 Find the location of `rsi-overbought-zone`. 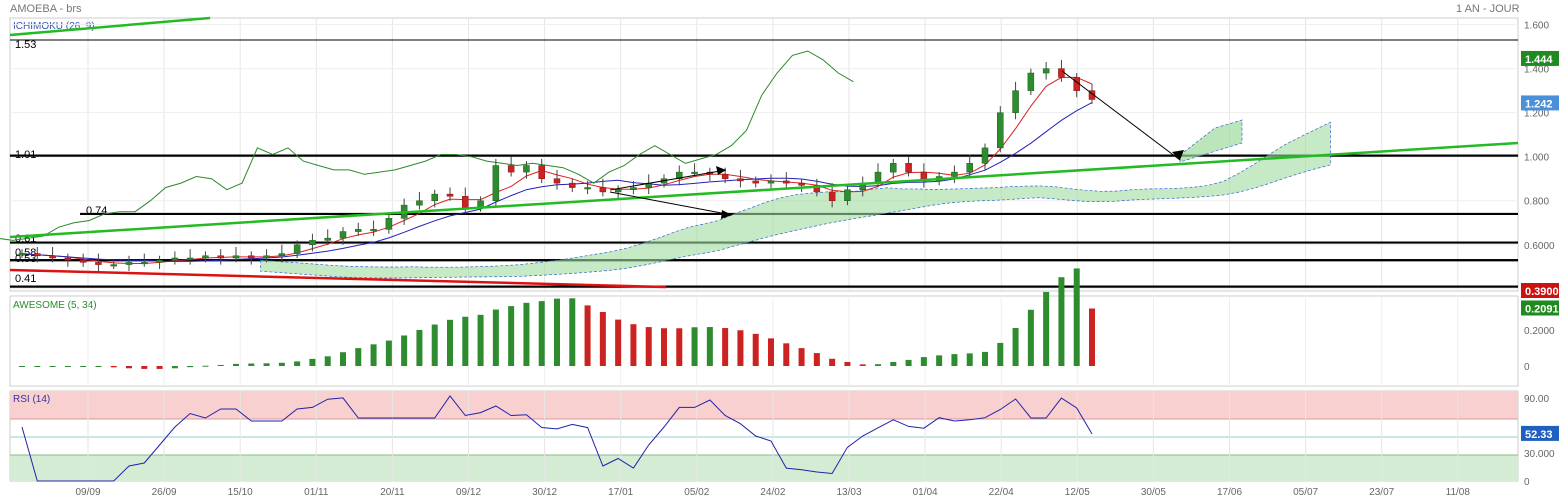

rsi-overbought-zone is located at coordinates (764, 405).